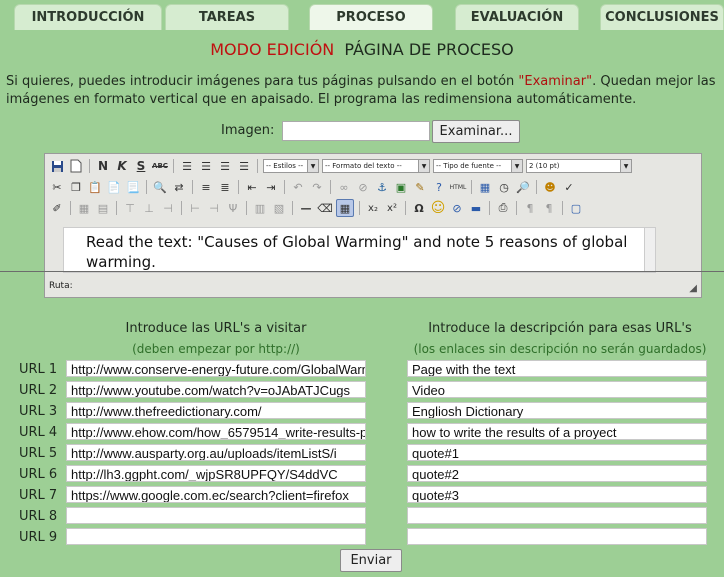 This screenshot has width=724, height=577. What do you see at coordinates (57, 166) in the screenshot?
I see `save-icon` at bounding box center [57, 166].